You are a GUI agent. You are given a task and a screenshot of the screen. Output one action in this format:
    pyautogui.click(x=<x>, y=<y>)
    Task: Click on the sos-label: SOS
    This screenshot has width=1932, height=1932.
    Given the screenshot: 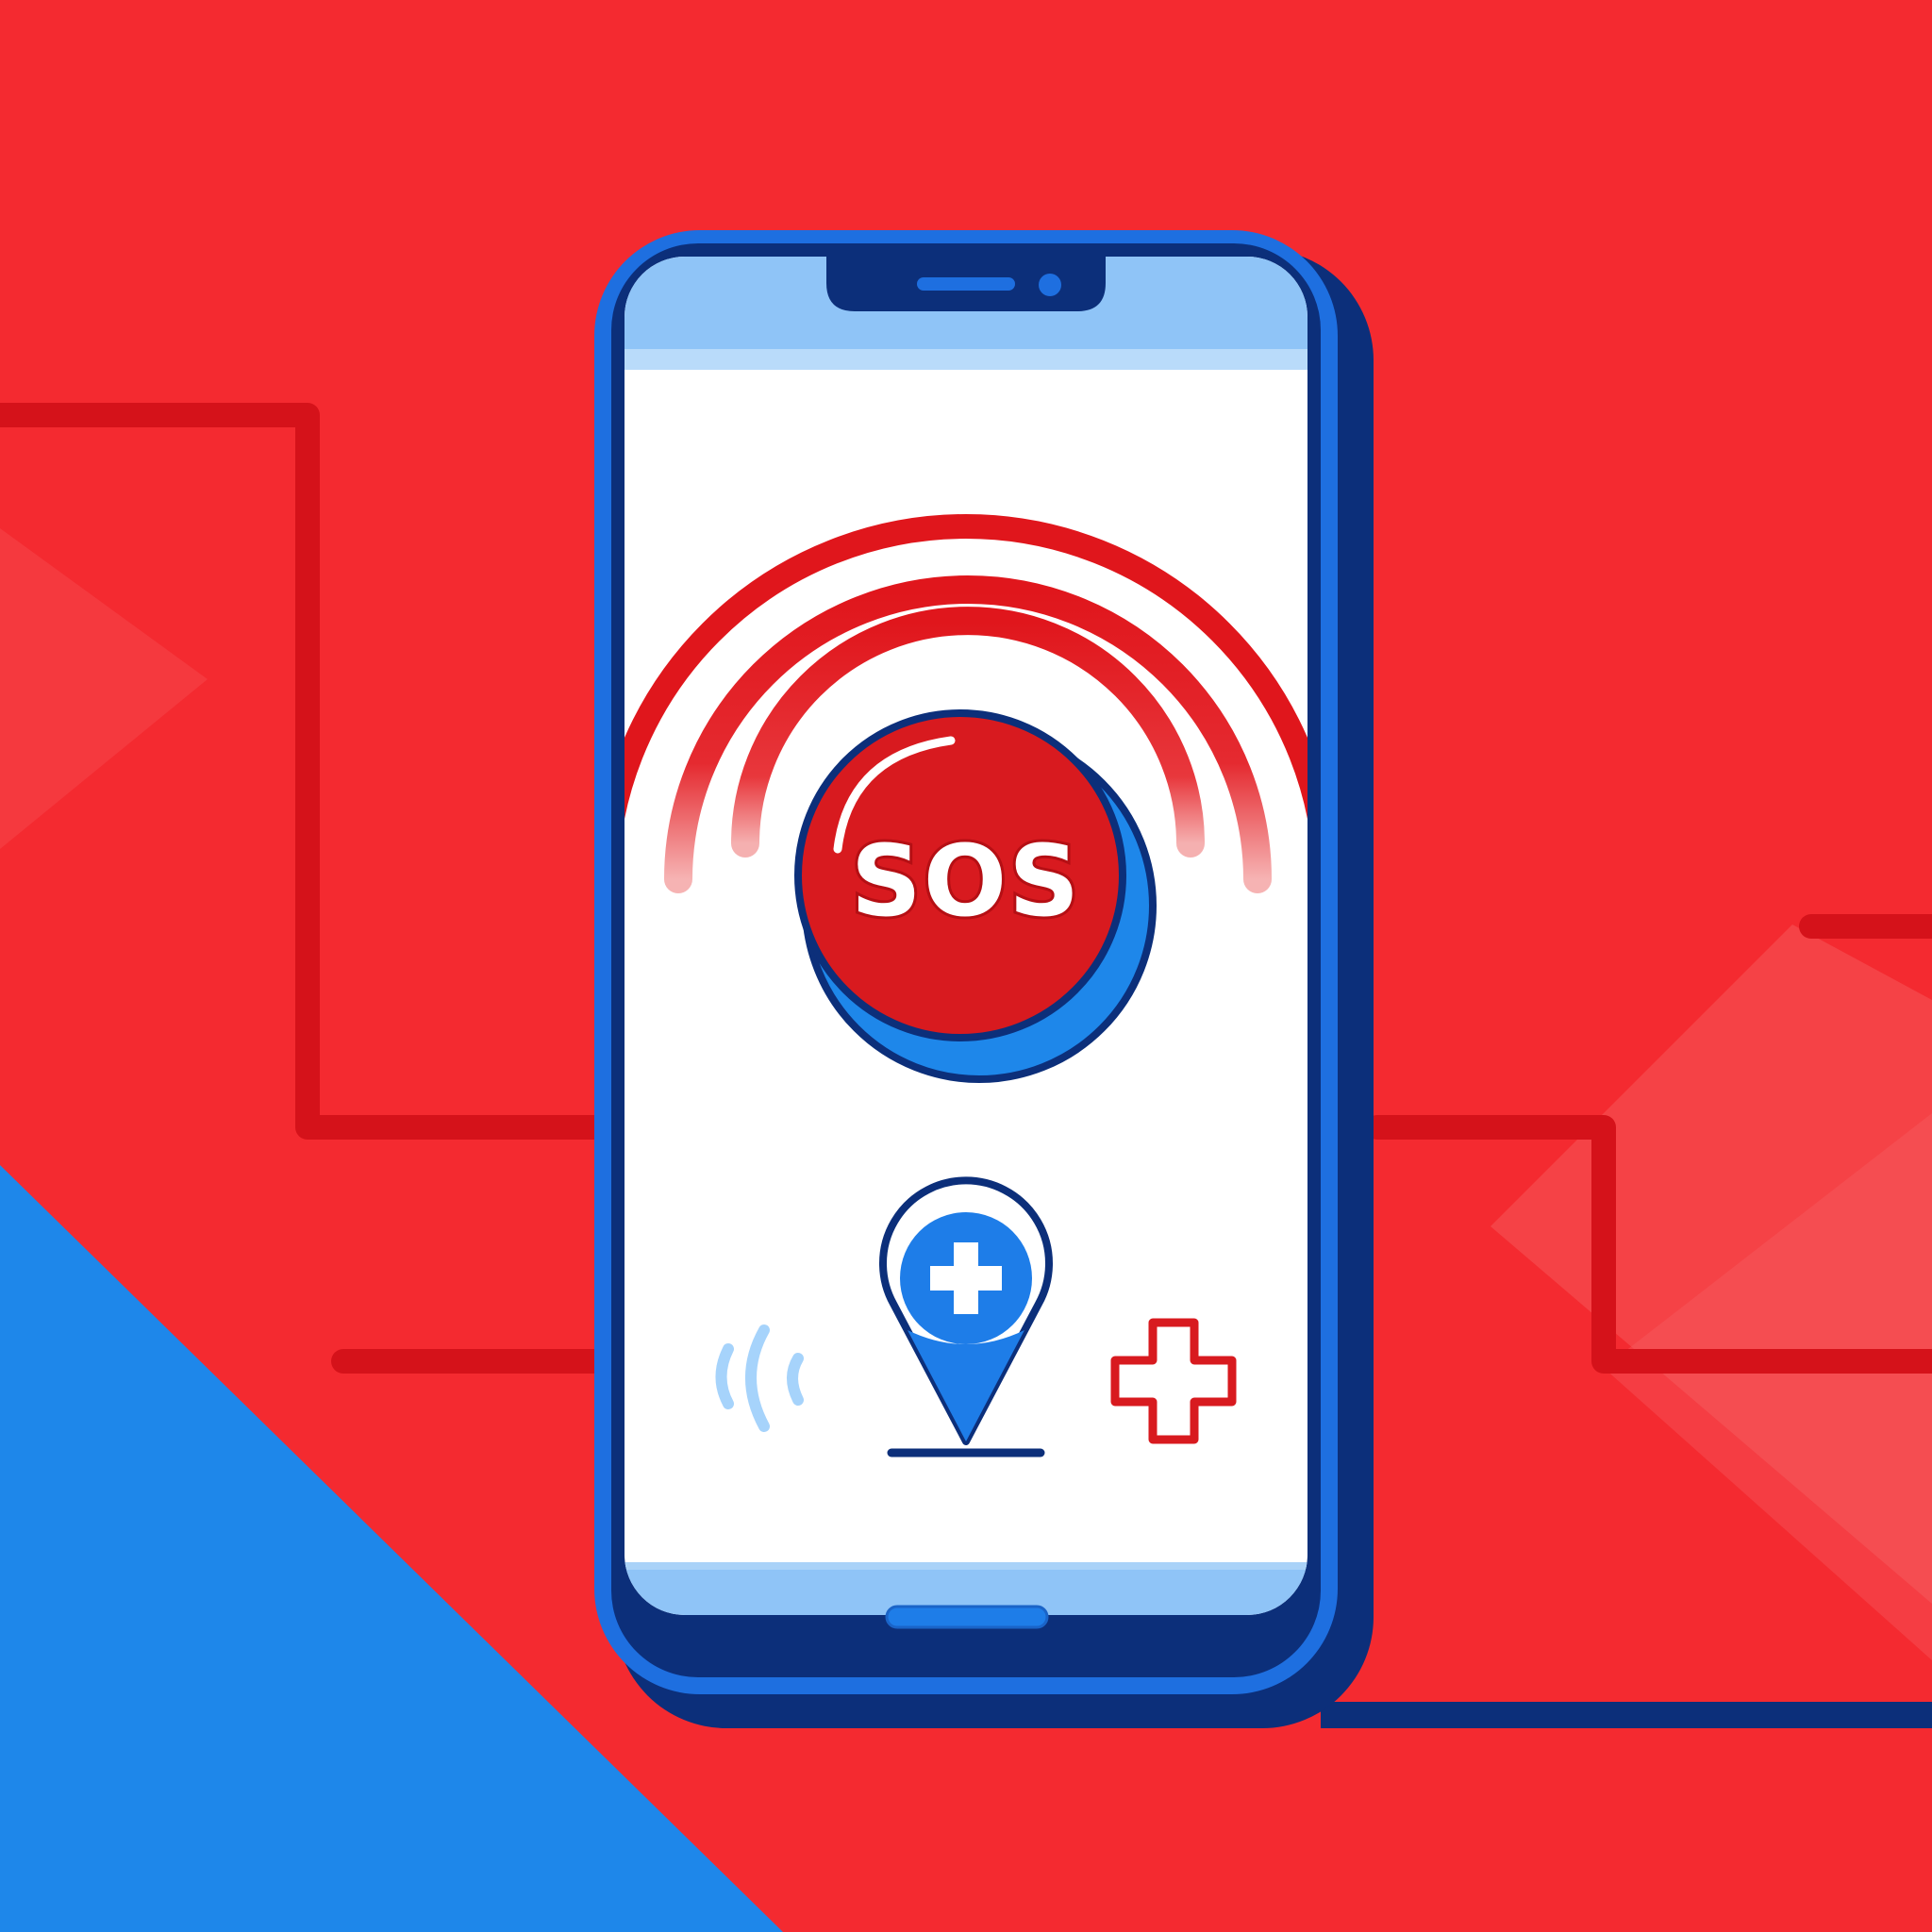 What is the action you would take?
    pyautogui.click(x=966, y=882)
    